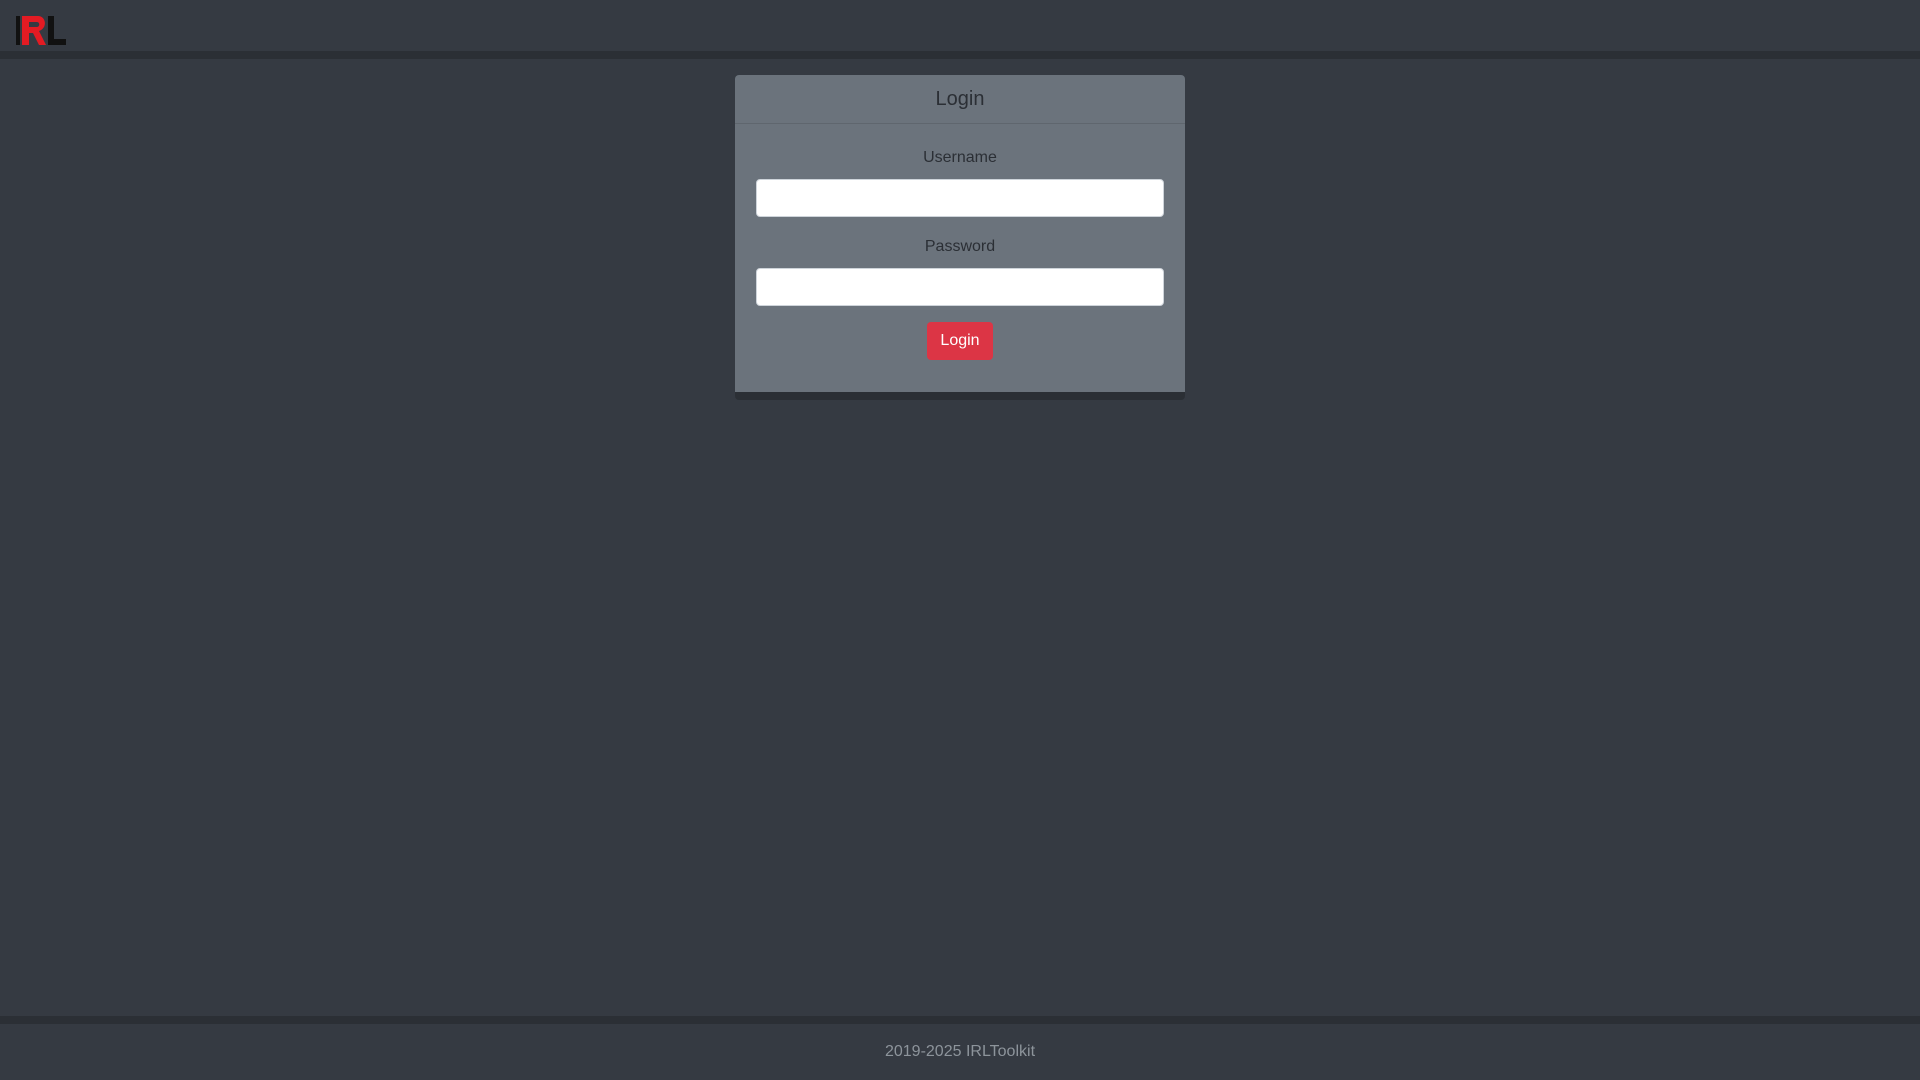 The image size is (1920, 1080). I want to click on irl-logo-icon, so click(41, 30).